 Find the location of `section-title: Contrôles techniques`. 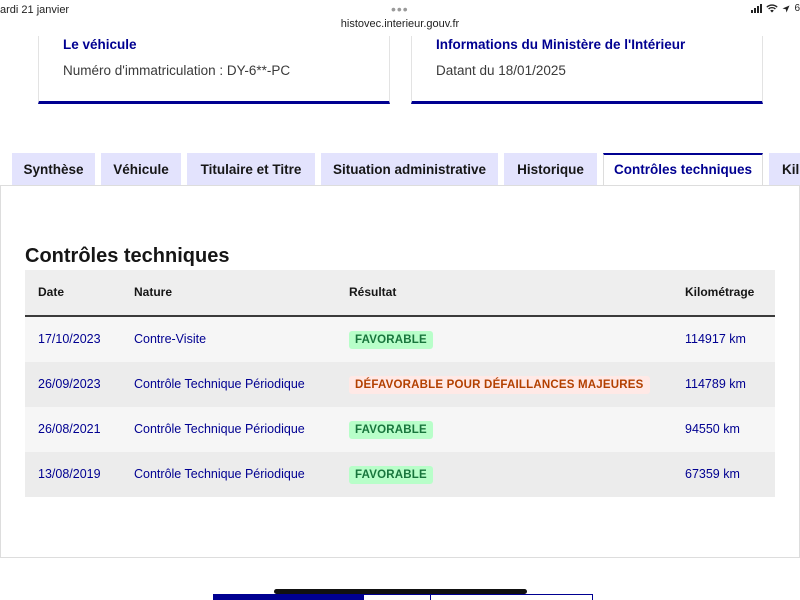

section-title: Contrôles techniques is located at coordinates (127, 256).